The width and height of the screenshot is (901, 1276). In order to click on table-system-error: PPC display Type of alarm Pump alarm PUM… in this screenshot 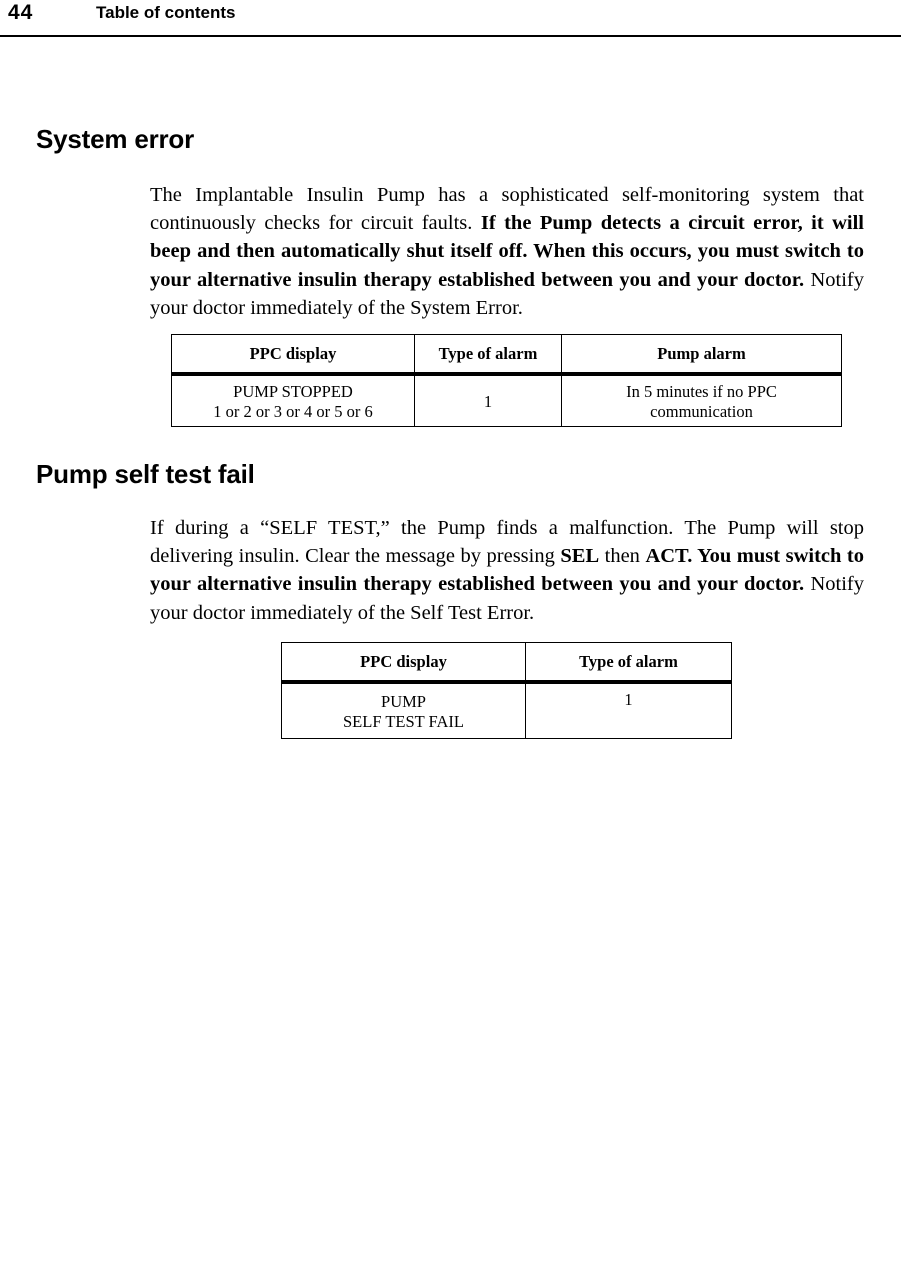, I will do `click(506, 380)`.